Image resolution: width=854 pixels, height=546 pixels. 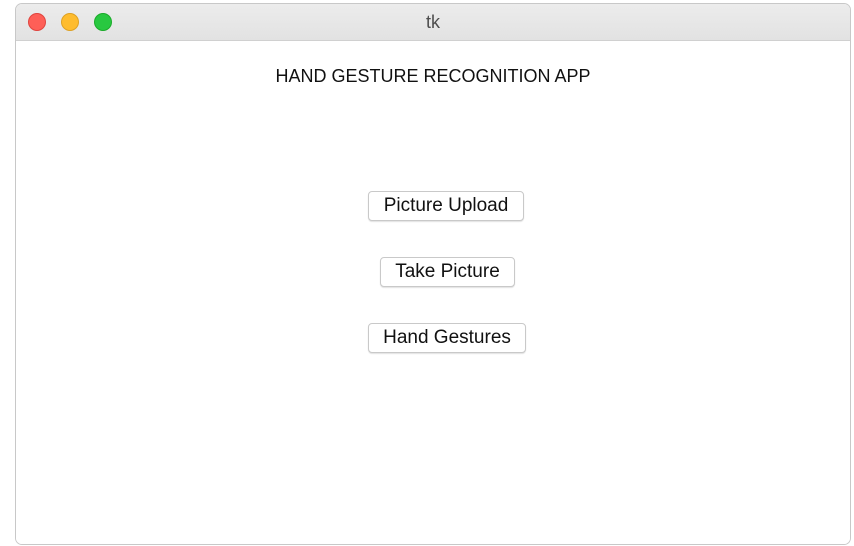 I want to click on close-window-button, so click(x=37, y=22).